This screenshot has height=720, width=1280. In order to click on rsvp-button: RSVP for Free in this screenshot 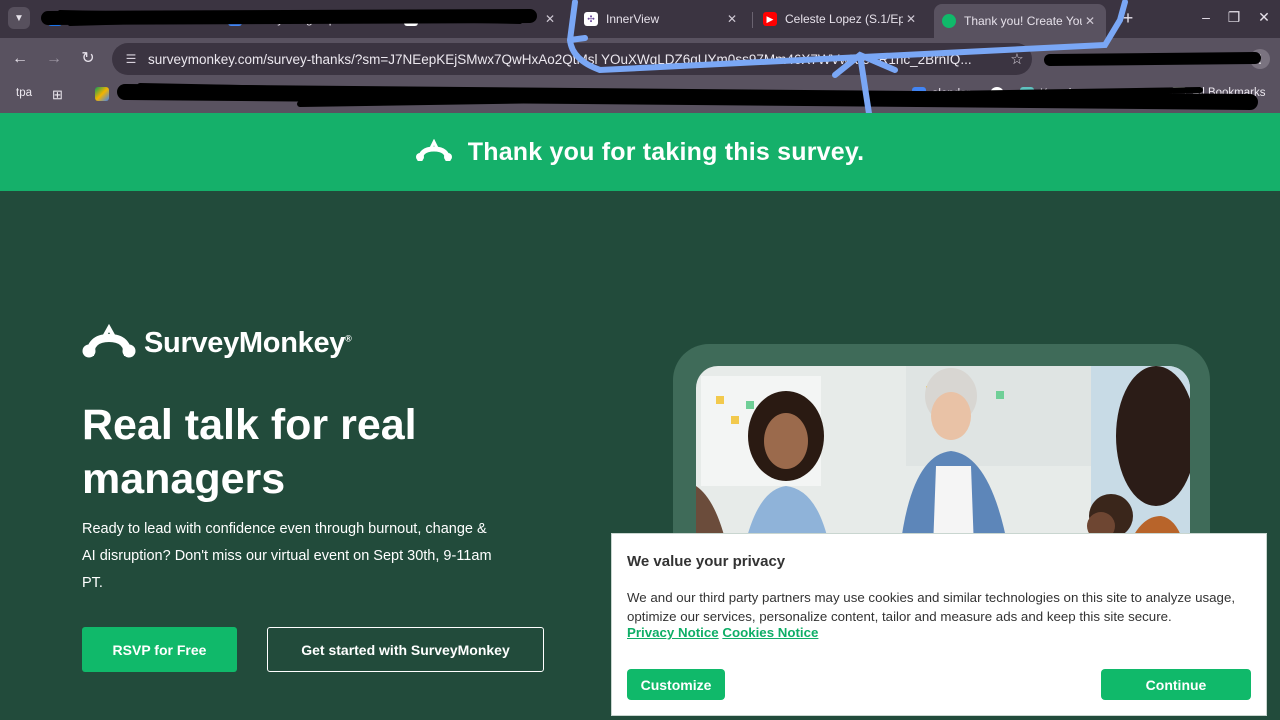, I will do `click(159, 649)`.